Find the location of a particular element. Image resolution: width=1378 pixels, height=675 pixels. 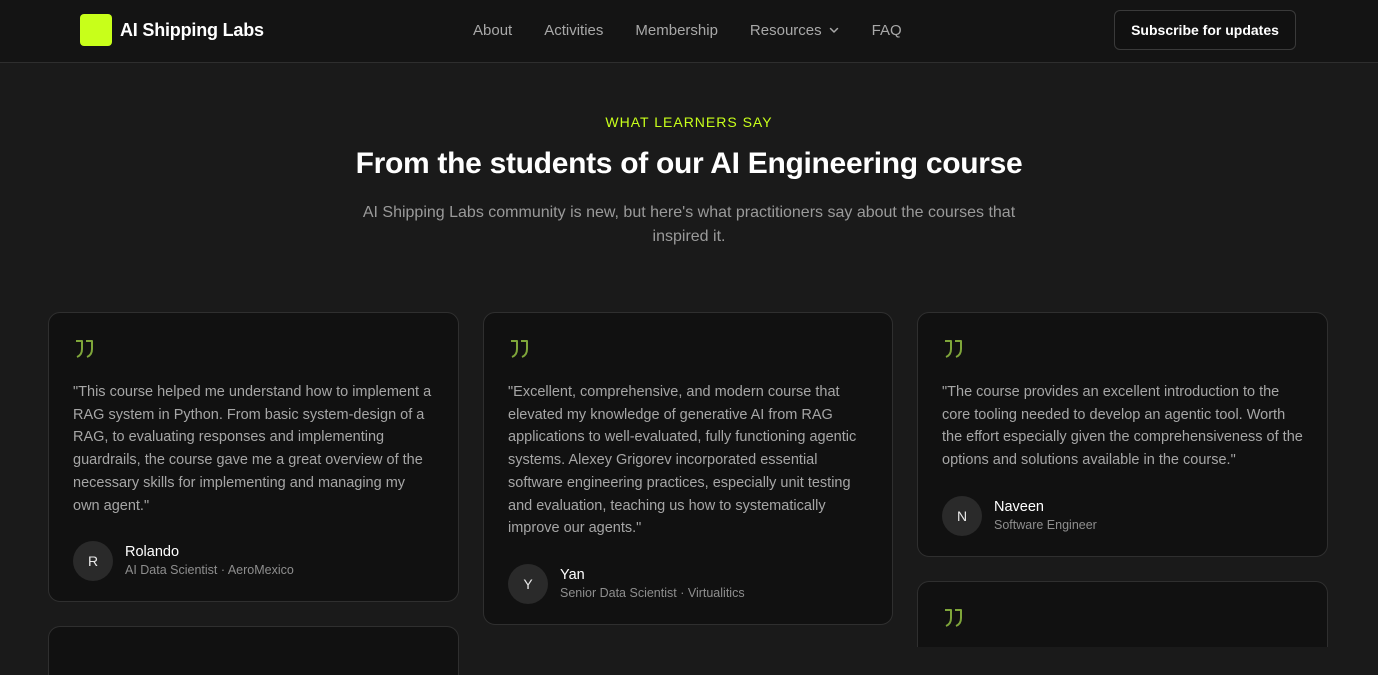

chevron-down-icon is located at coordinates (833, 30).